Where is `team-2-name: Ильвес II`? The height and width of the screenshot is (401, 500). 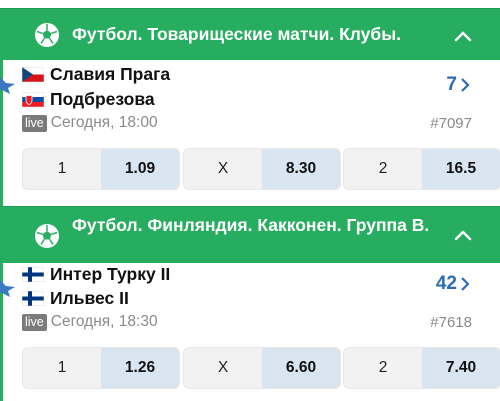
team-2-name: Ильвес II is located at coordinates (89, 297).